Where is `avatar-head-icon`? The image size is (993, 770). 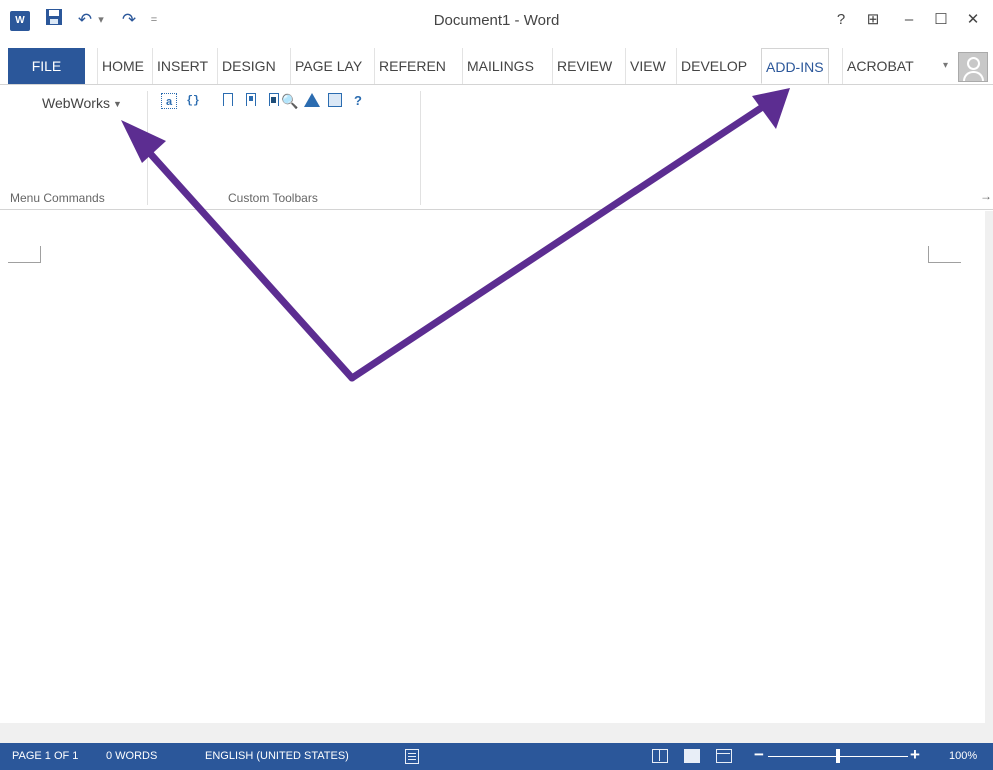
avatar-head-icon is located at coordinates (973, 63).